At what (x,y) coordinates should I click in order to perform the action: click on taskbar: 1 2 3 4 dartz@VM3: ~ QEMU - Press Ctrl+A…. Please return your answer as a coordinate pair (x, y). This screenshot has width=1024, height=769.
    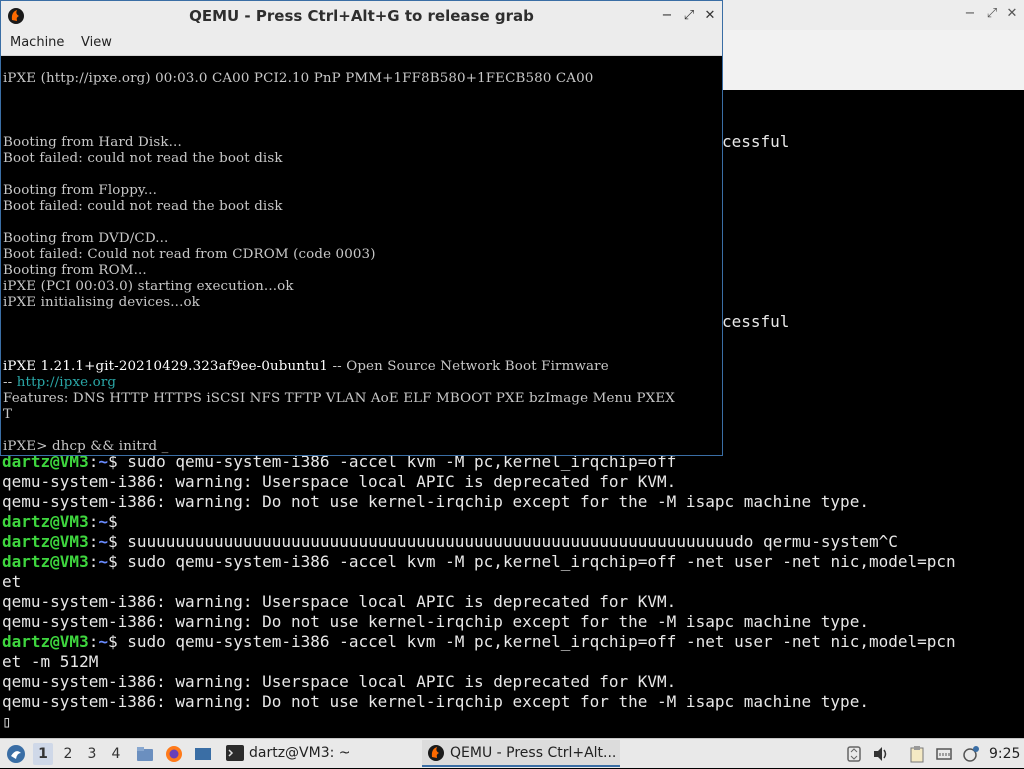
    Looking at the image, I should click on (512, 753).